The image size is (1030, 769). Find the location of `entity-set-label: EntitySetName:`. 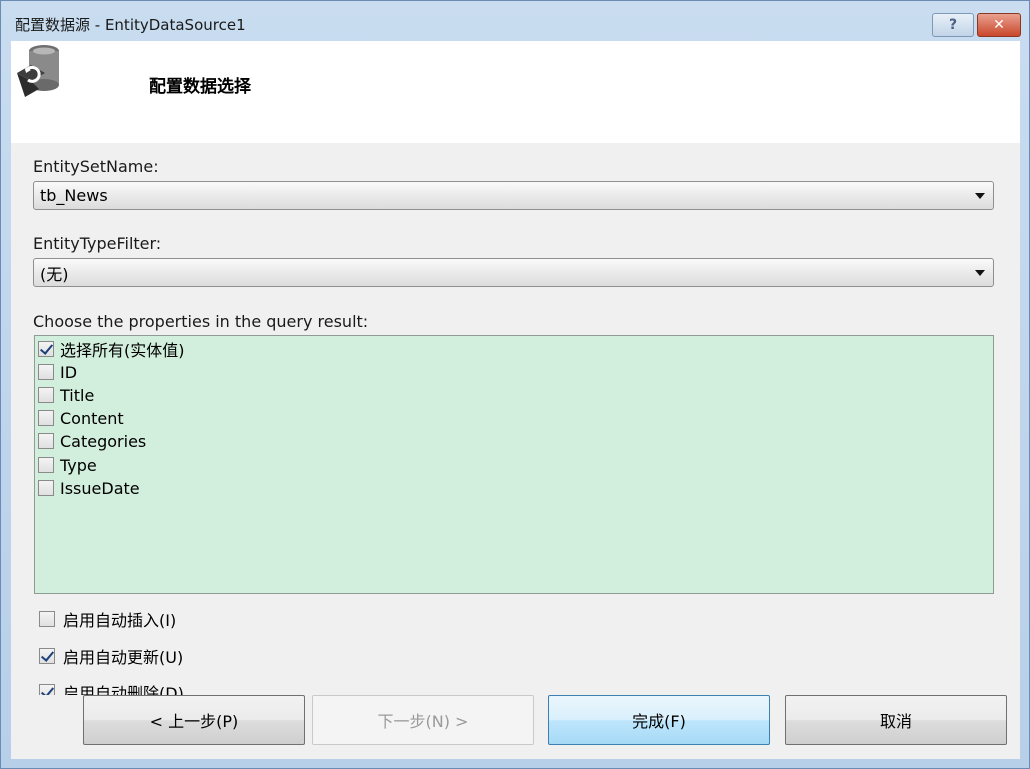

entity-set-label: EntitySetName: is located at coordinates (96, 166).